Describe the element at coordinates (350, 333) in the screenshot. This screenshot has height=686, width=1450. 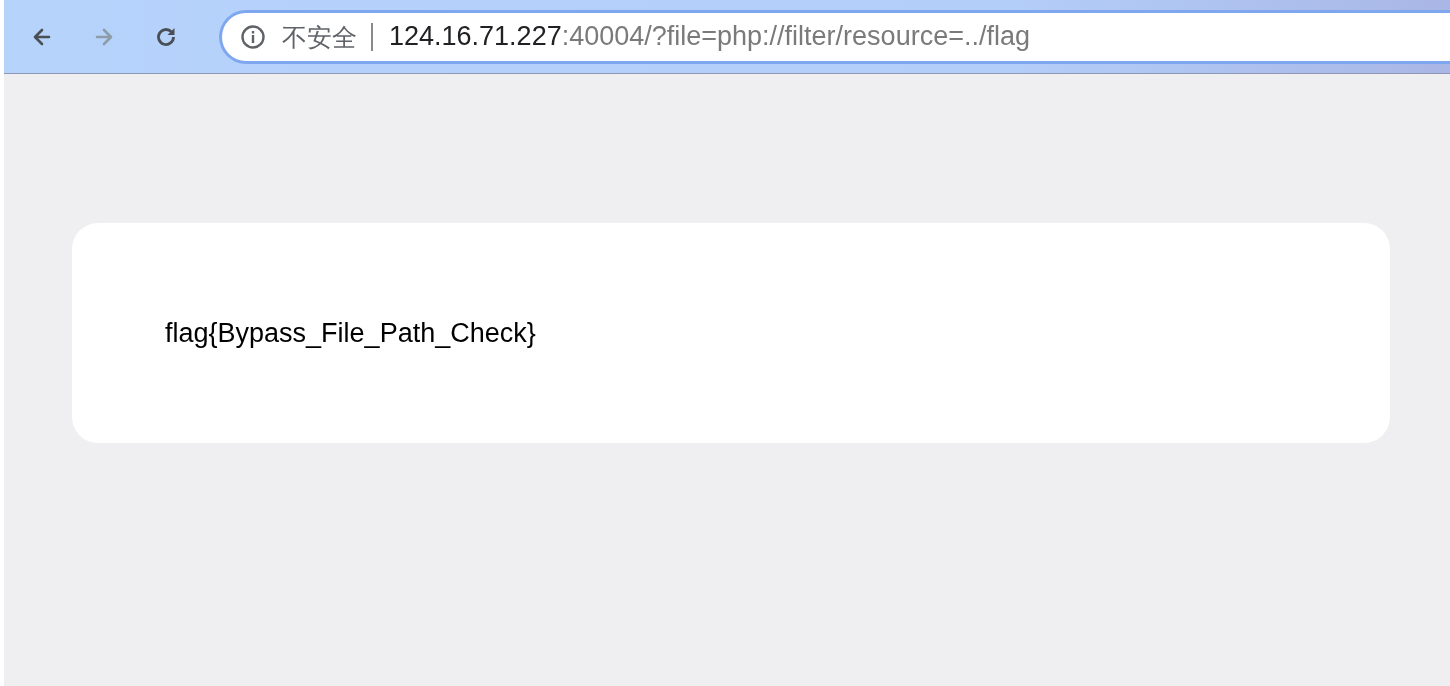
I see `flag-text: flag{Bypass_File_Path_Check}` at that location.